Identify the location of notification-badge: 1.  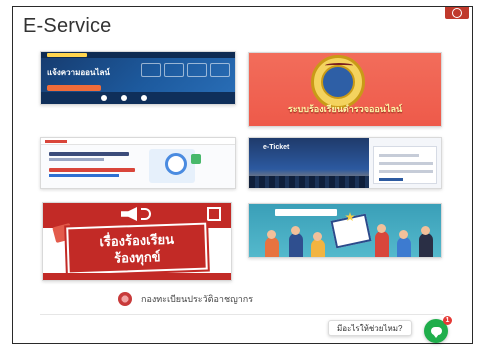
(447, 320).